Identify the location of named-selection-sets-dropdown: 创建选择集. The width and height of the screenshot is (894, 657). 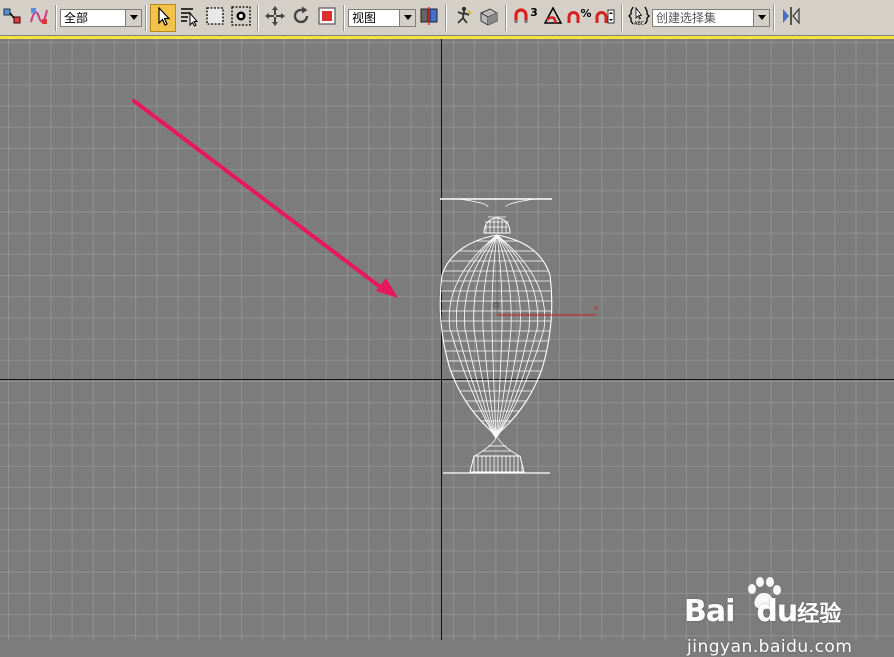
(711, 17).